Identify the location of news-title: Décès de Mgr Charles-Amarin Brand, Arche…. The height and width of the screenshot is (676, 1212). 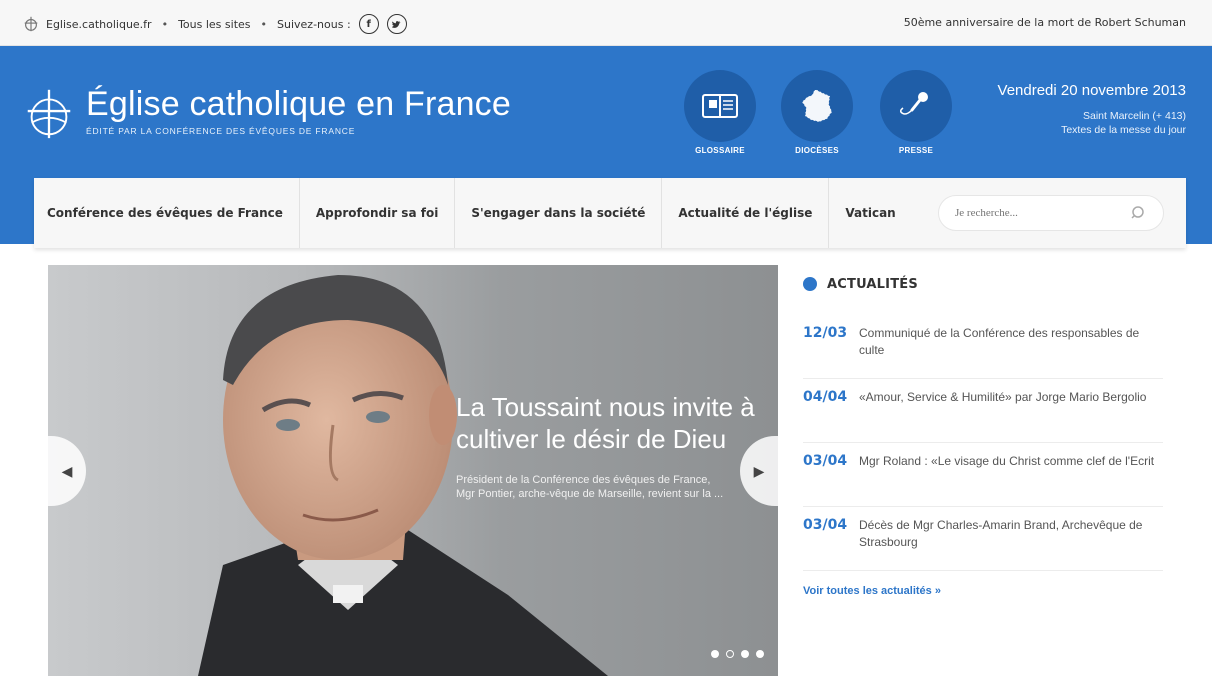
(1011, 538).